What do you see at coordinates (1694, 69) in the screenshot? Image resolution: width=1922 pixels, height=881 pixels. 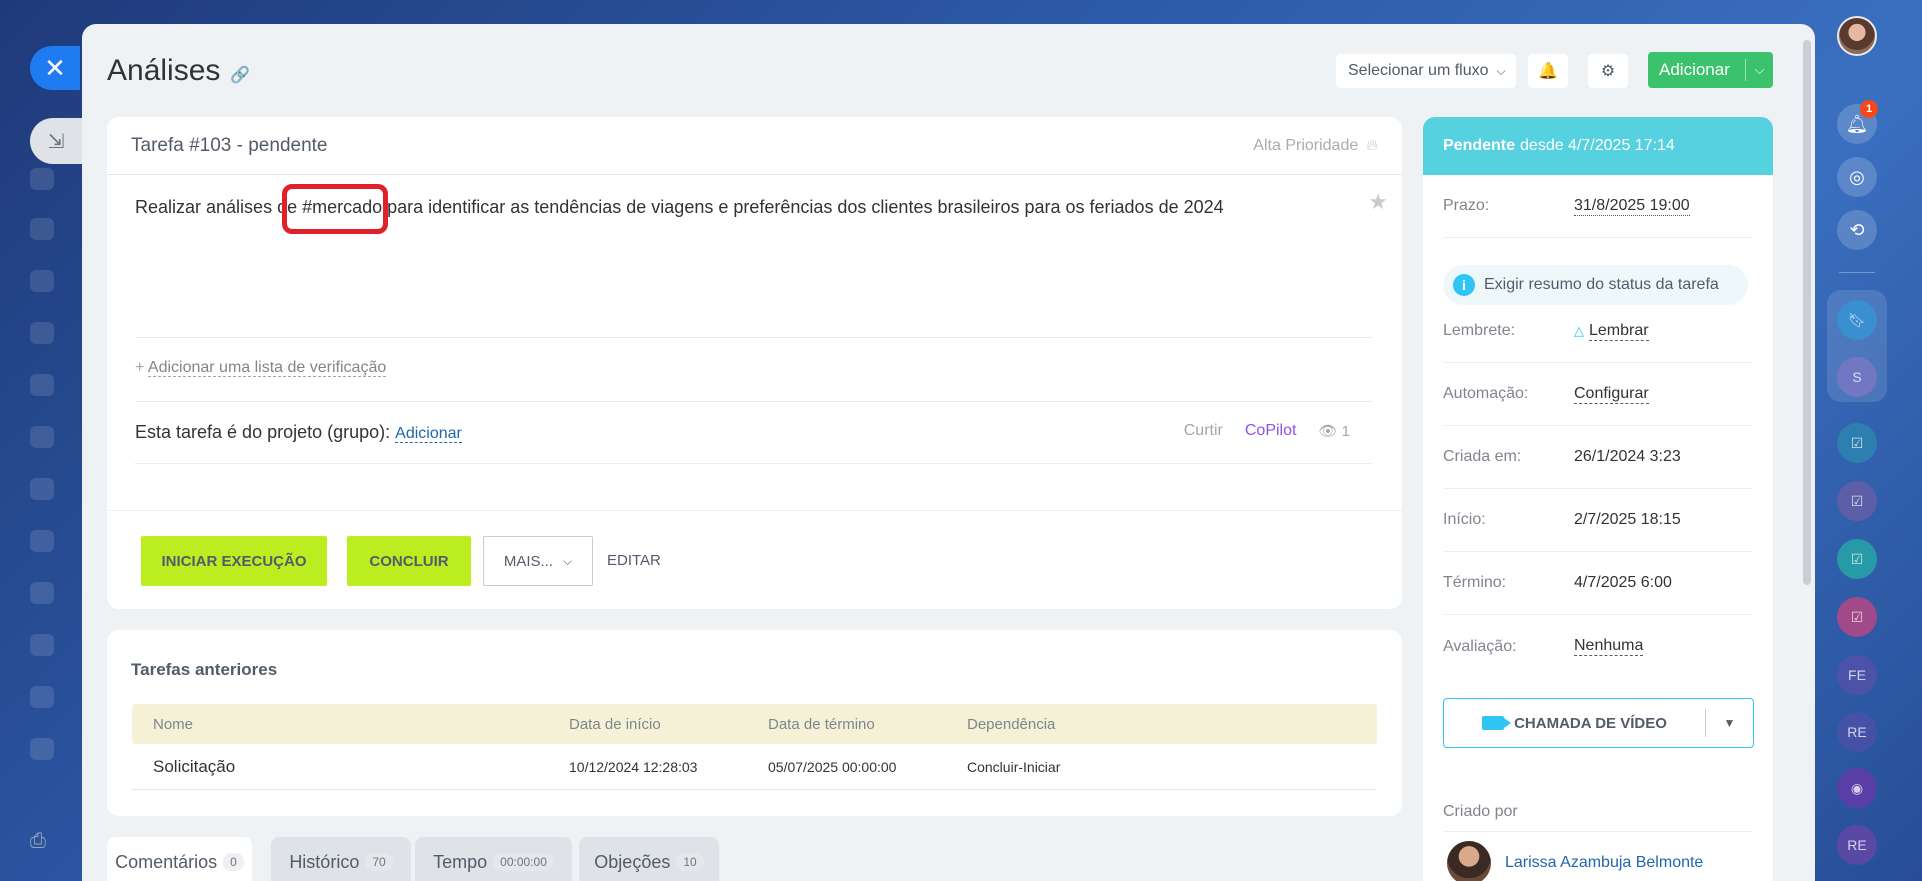 I see `add-button-label: Adicionar` at bounding box center [1694, 69].